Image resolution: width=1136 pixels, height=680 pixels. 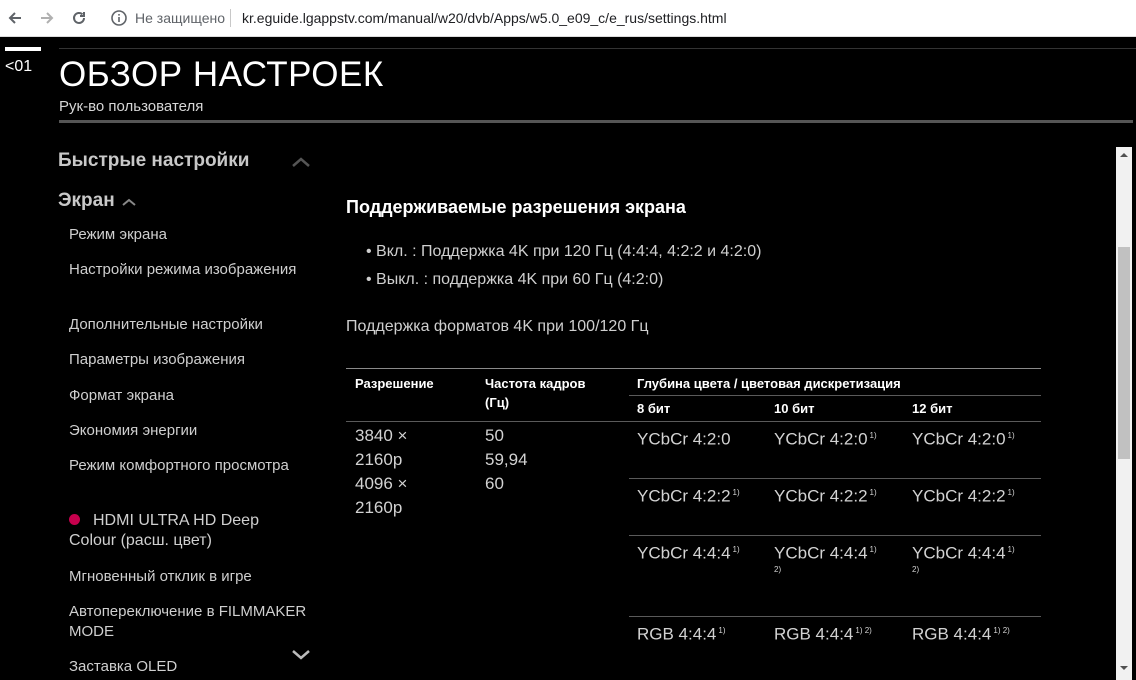 What do you see at coordinates (381, 435) in the screenshot?
I see `resolution-line: 3840 ×` at bounding box center [381, 435].